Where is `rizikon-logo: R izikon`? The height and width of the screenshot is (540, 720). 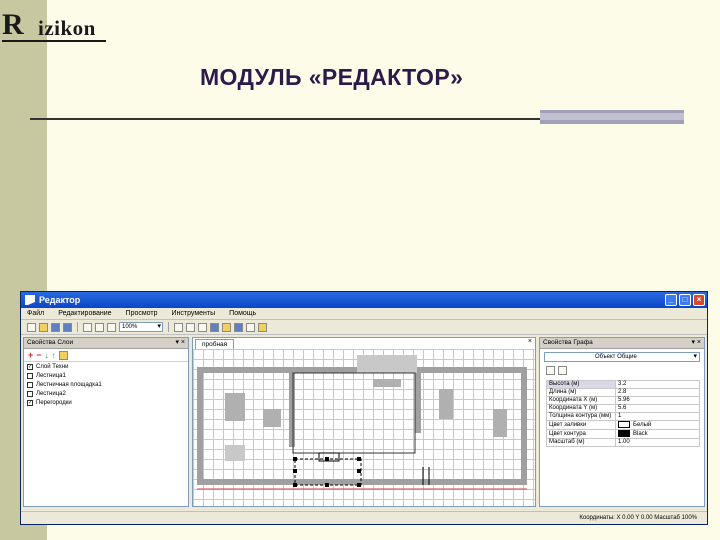
rizikon-logo: R izikon is located at coordinates (57, 24).